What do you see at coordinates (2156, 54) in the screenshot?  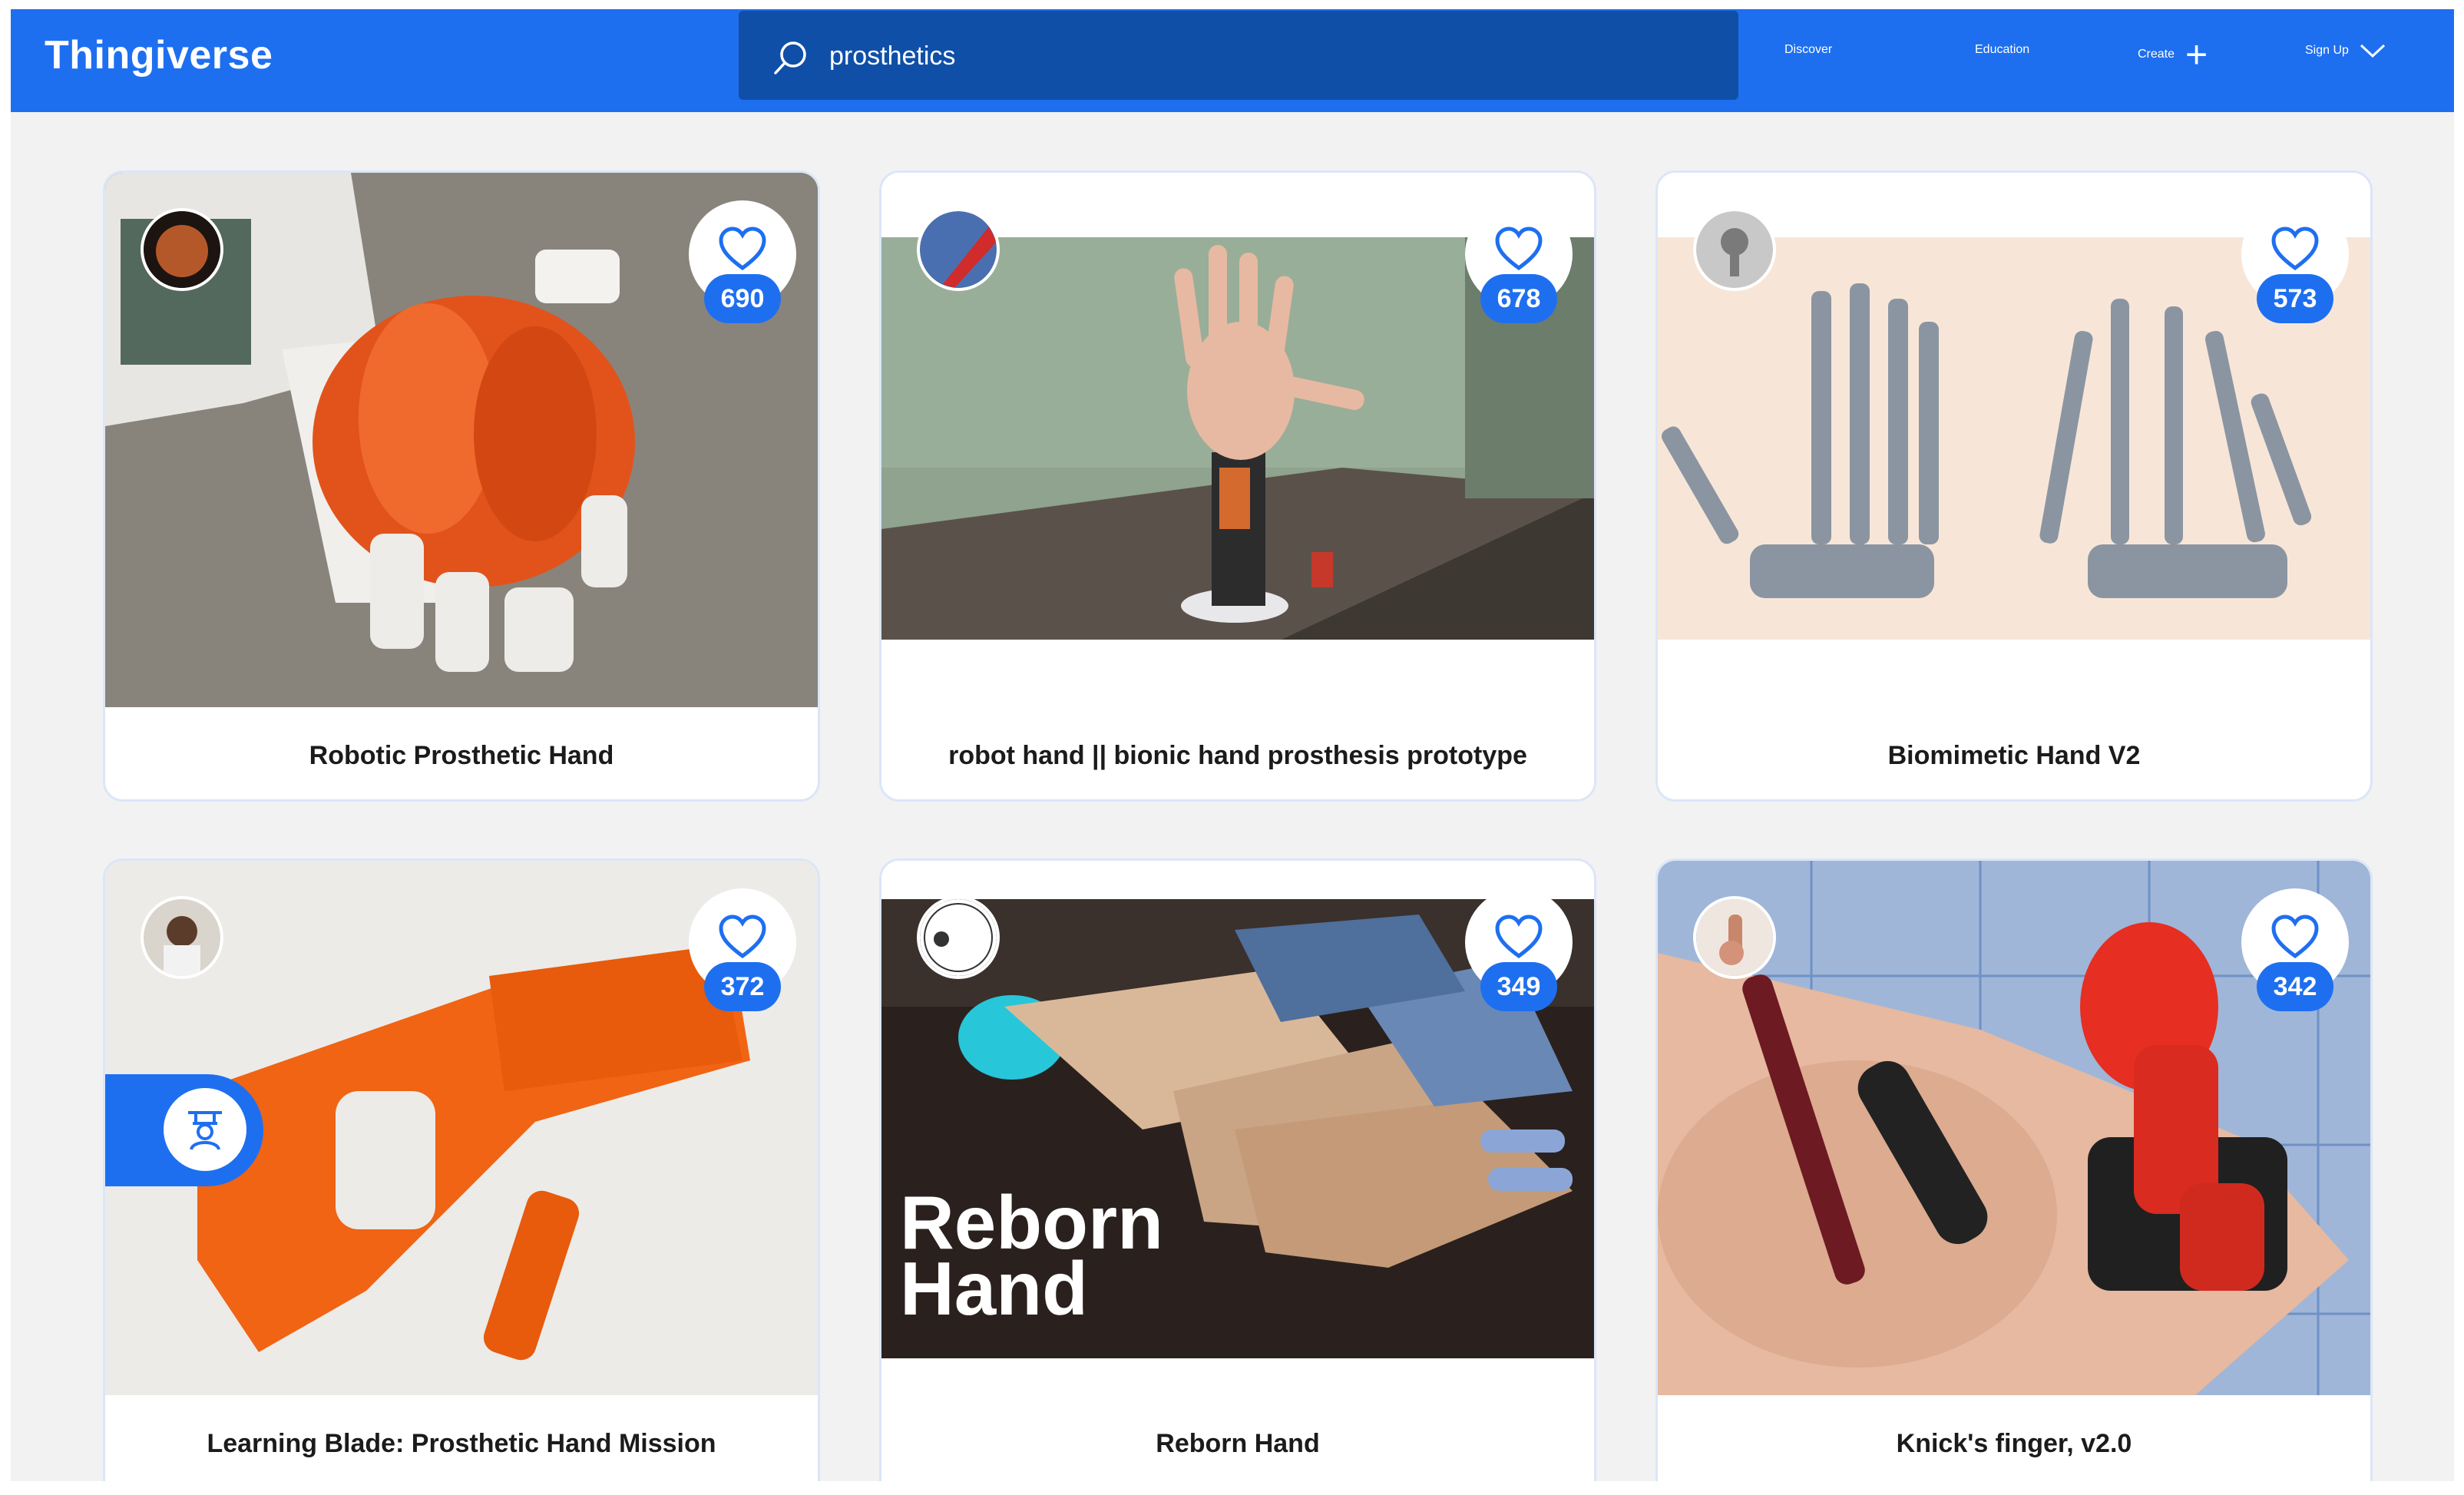 I see `nav-create-label: Create` at bounding box center [2156, 54].